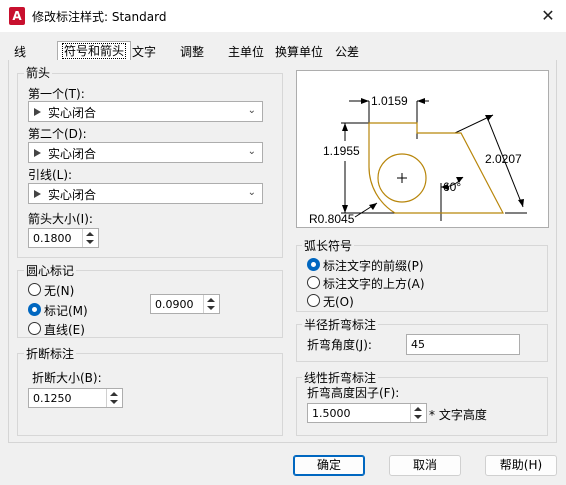  What do you see at coordinates (374, 284) in the screenshot?
I see `arc-above-label: 标注文字的上方(A)` at bounding box center [374, 284].